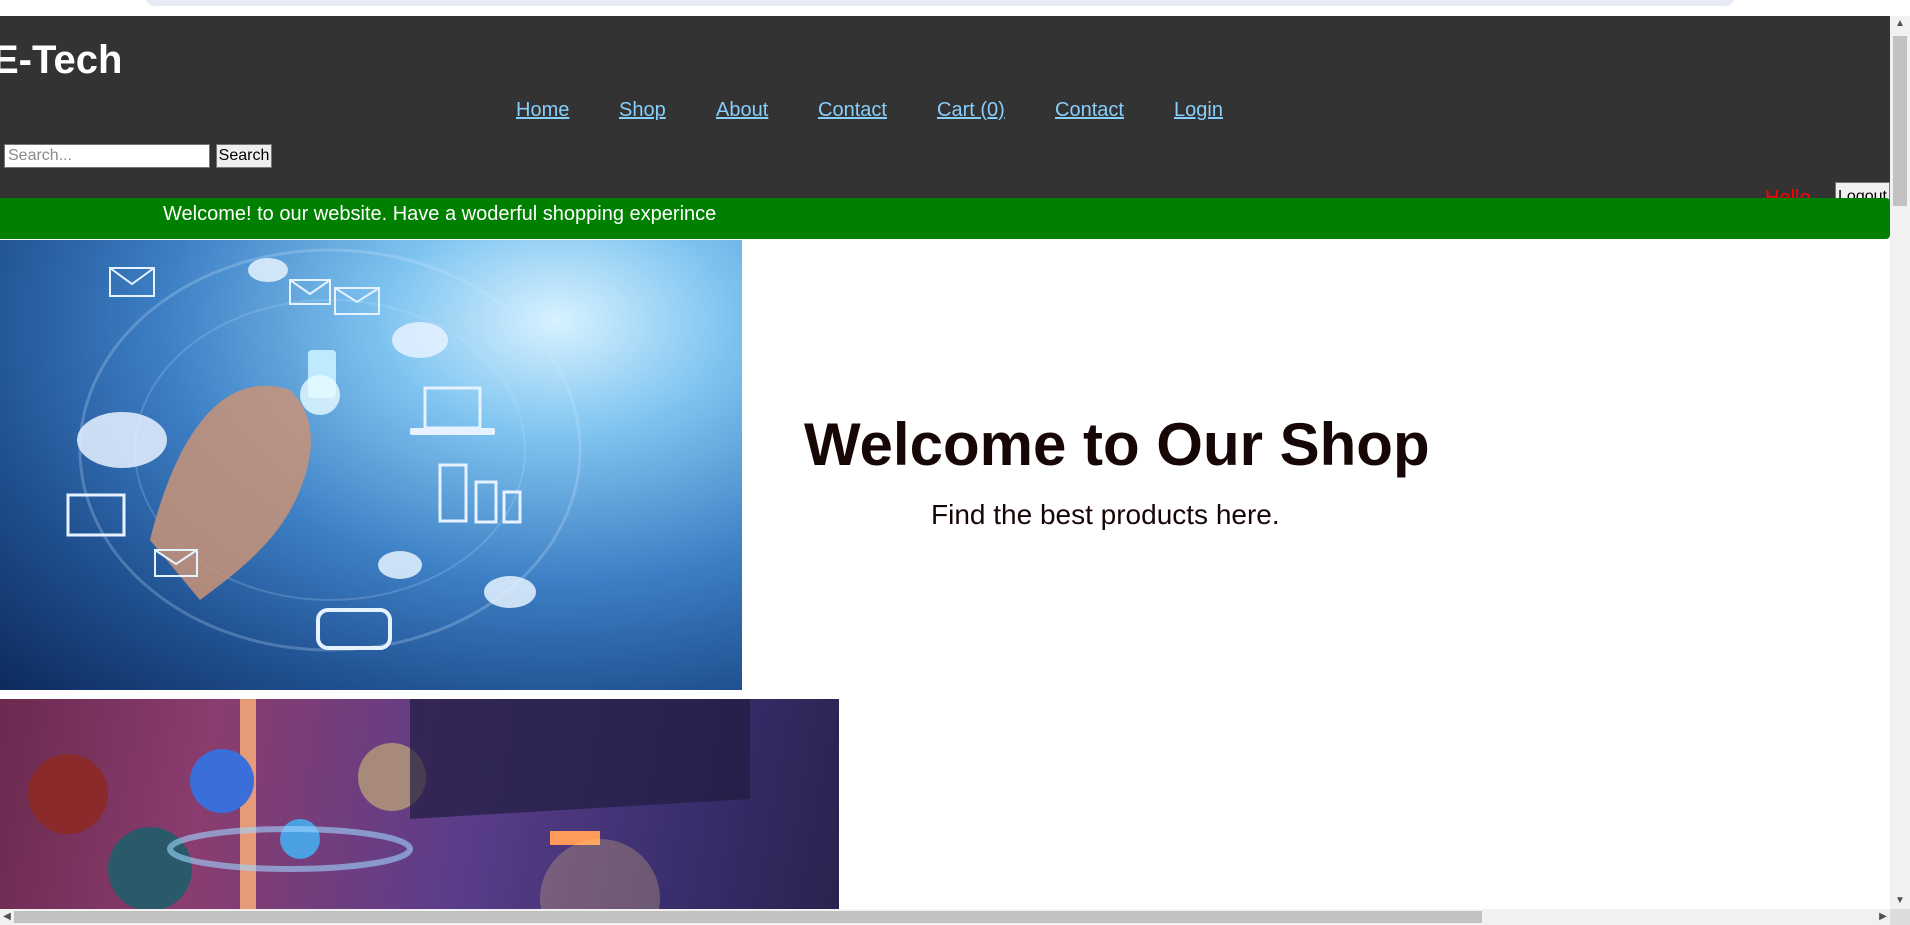 The height and width of the screenshot is (925, 1910). I want to click on nav-link-about: About, so click(742, 110).